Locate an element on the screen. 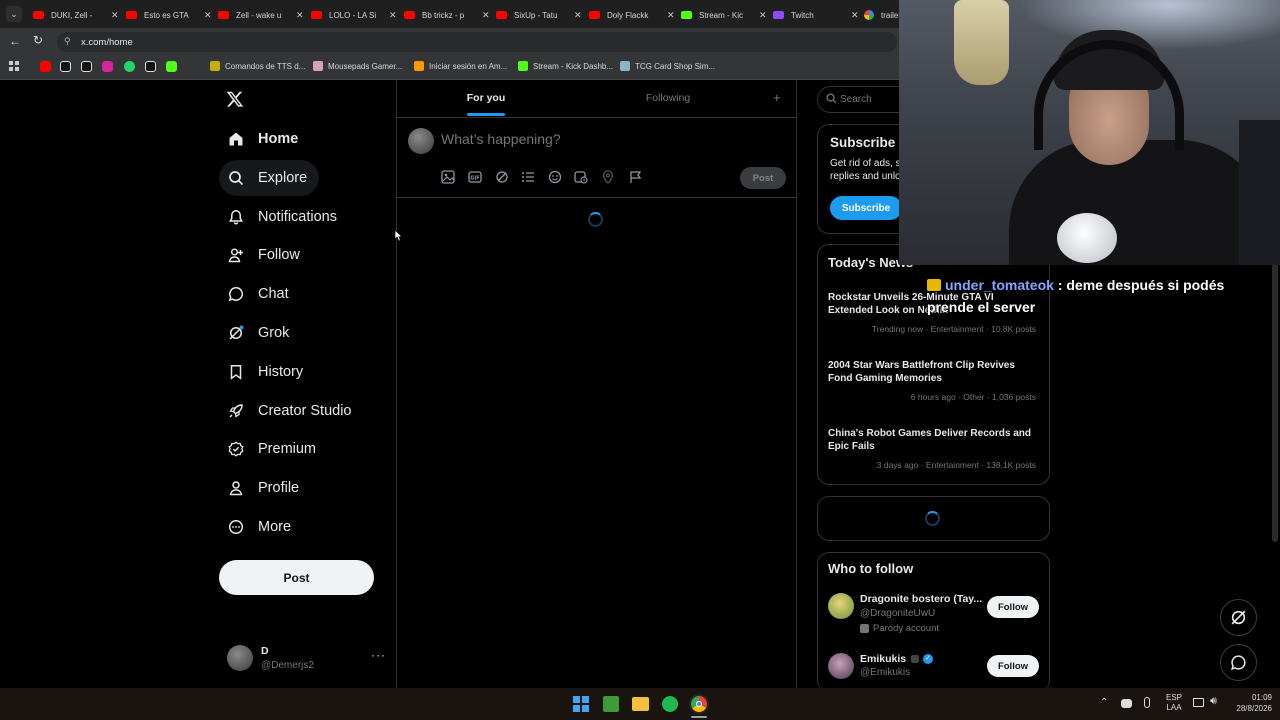  youtube-icon is located at coordinates (45, 66).